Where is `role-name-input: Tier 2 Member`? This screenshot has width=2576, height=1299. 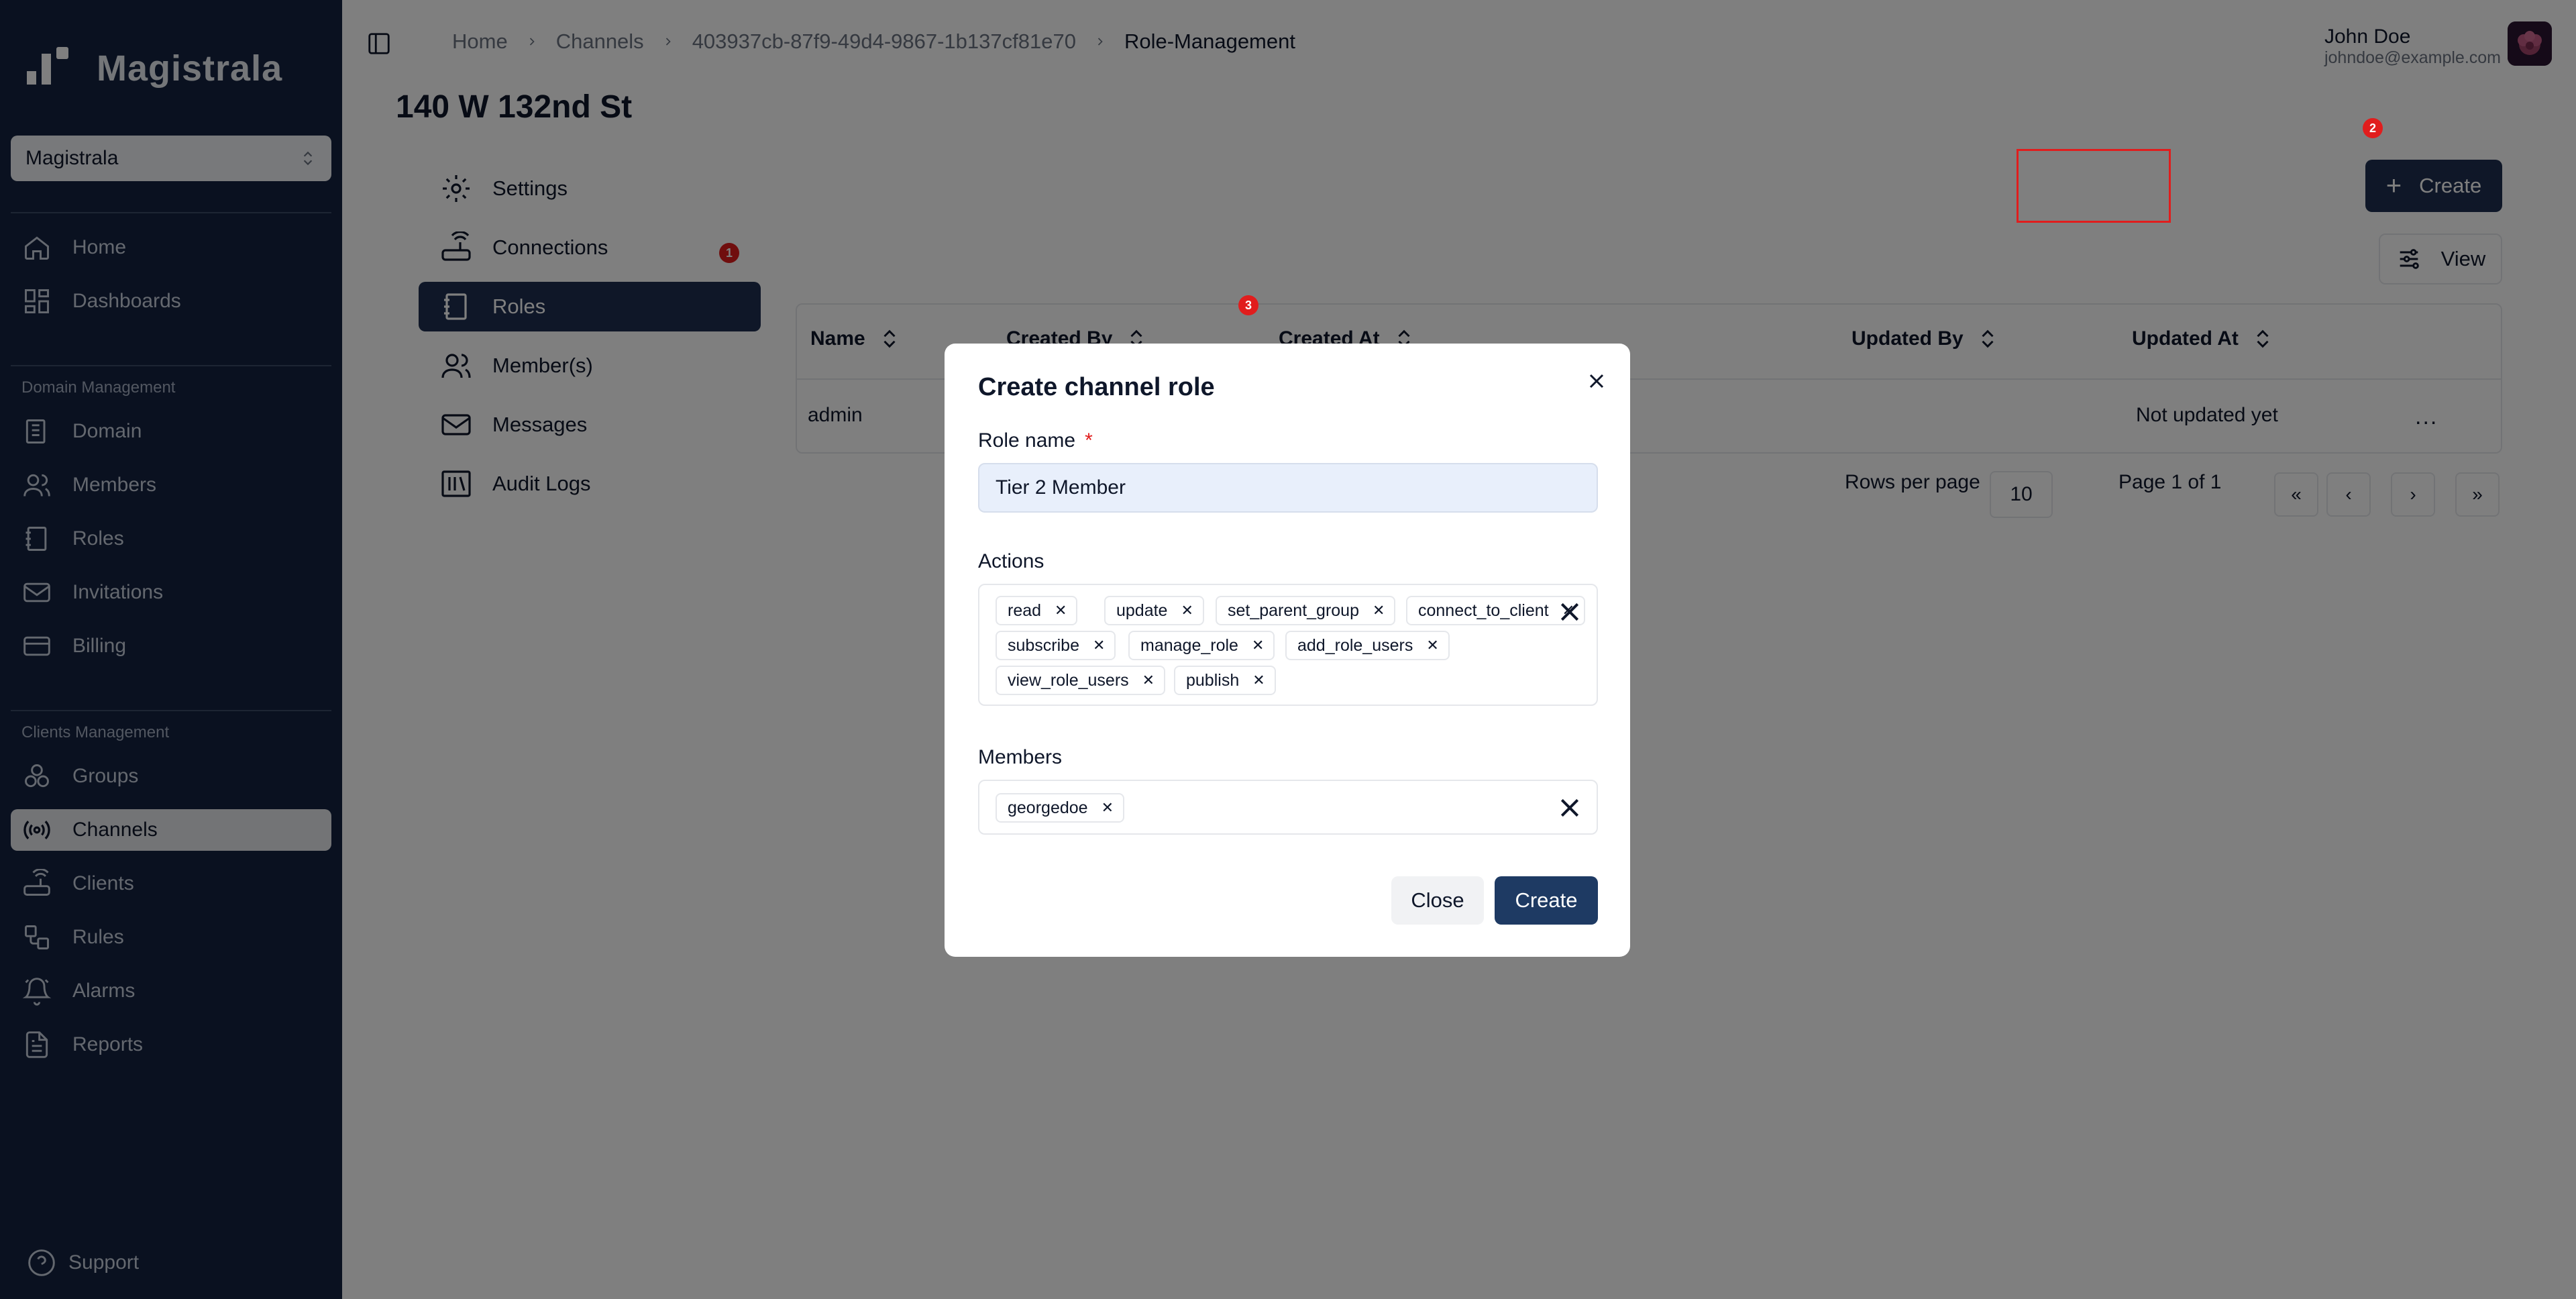 role-name-input: Tier 2 Member is located at coordinates (1288, 488).